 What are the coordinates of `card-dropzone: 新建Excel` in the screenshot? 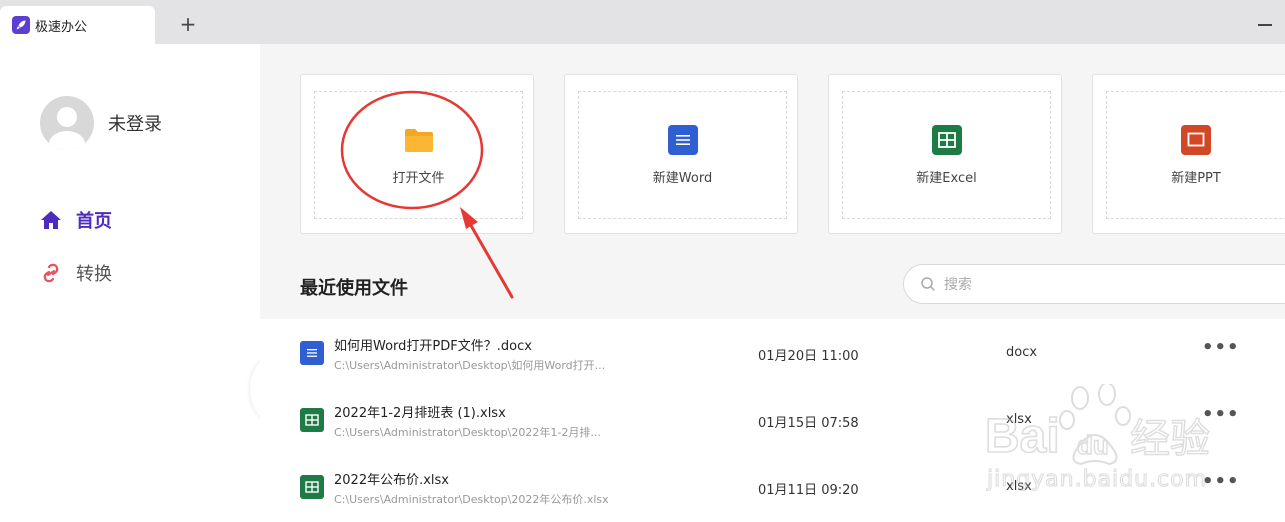 It's located at (946, 155).